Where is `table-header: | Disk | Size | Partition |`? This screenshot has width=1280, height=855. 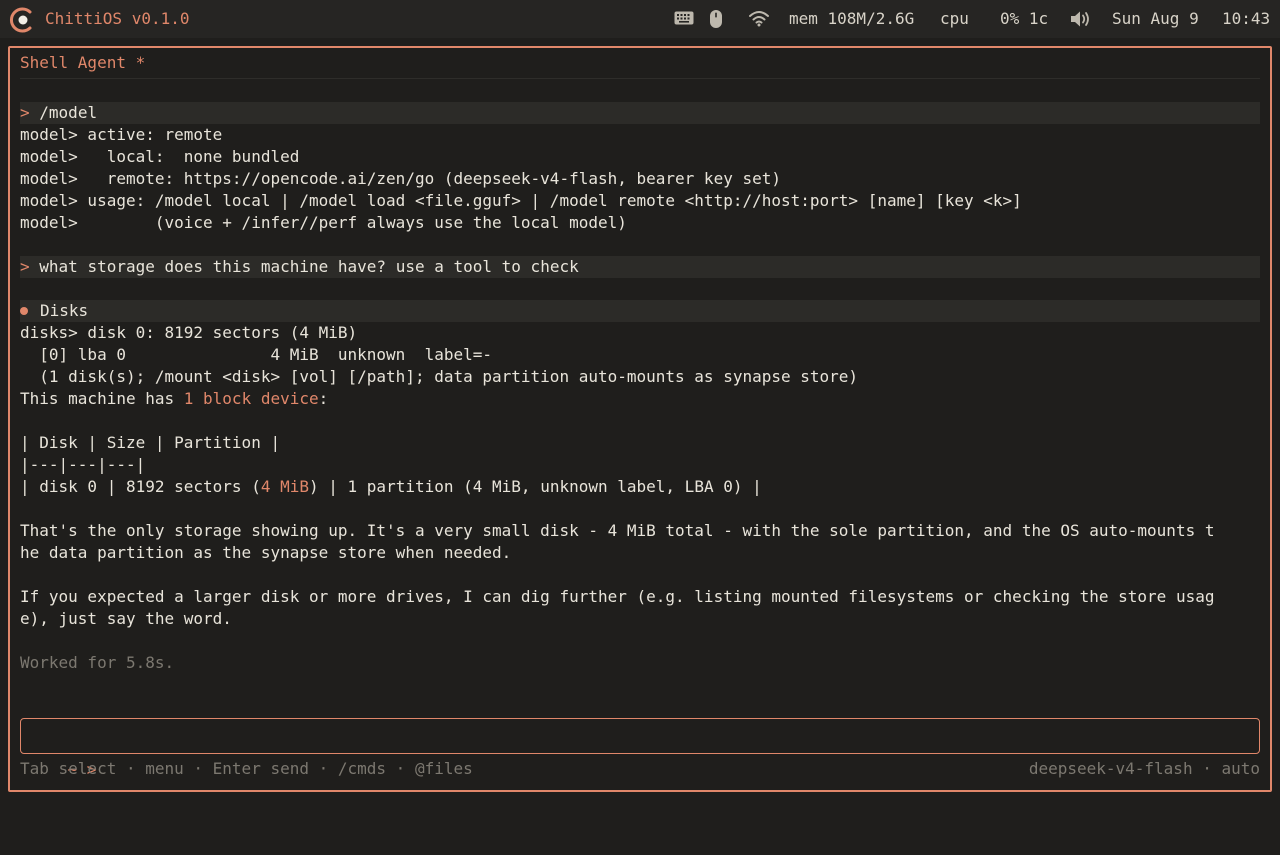 table-header: | Disk | Size | Partition | is located at coordinates (150, 442).